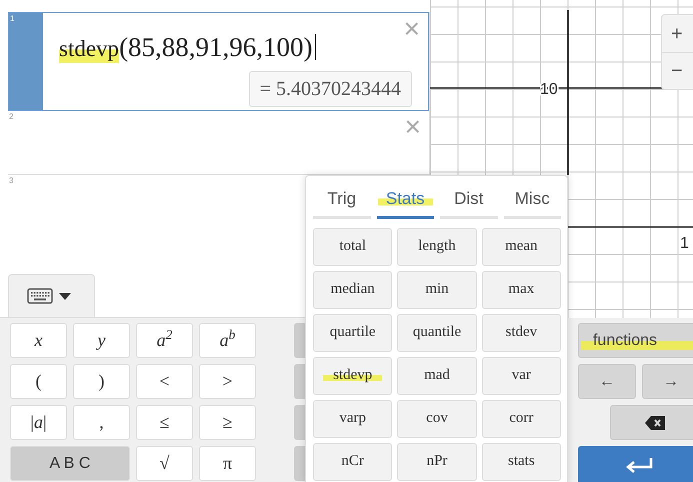 Image resolution: width=693 pixels, height=482 pixels. I want to click on function-arguments: (85,88,91,96,100), so click(216, 47).